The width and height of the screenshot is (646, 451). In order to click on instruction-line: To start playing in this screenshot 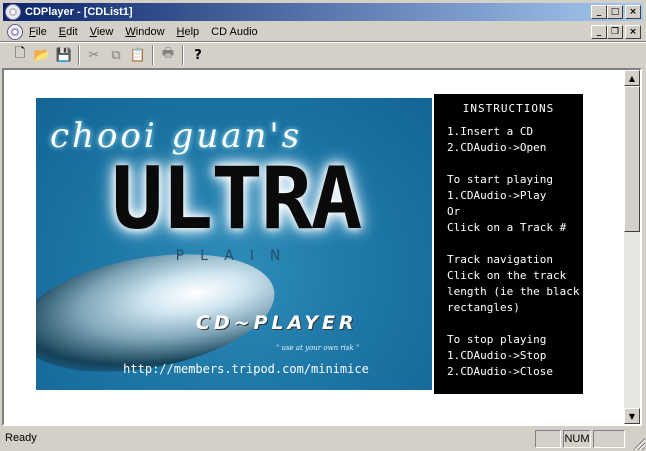, I will do `click(500, 179)`.